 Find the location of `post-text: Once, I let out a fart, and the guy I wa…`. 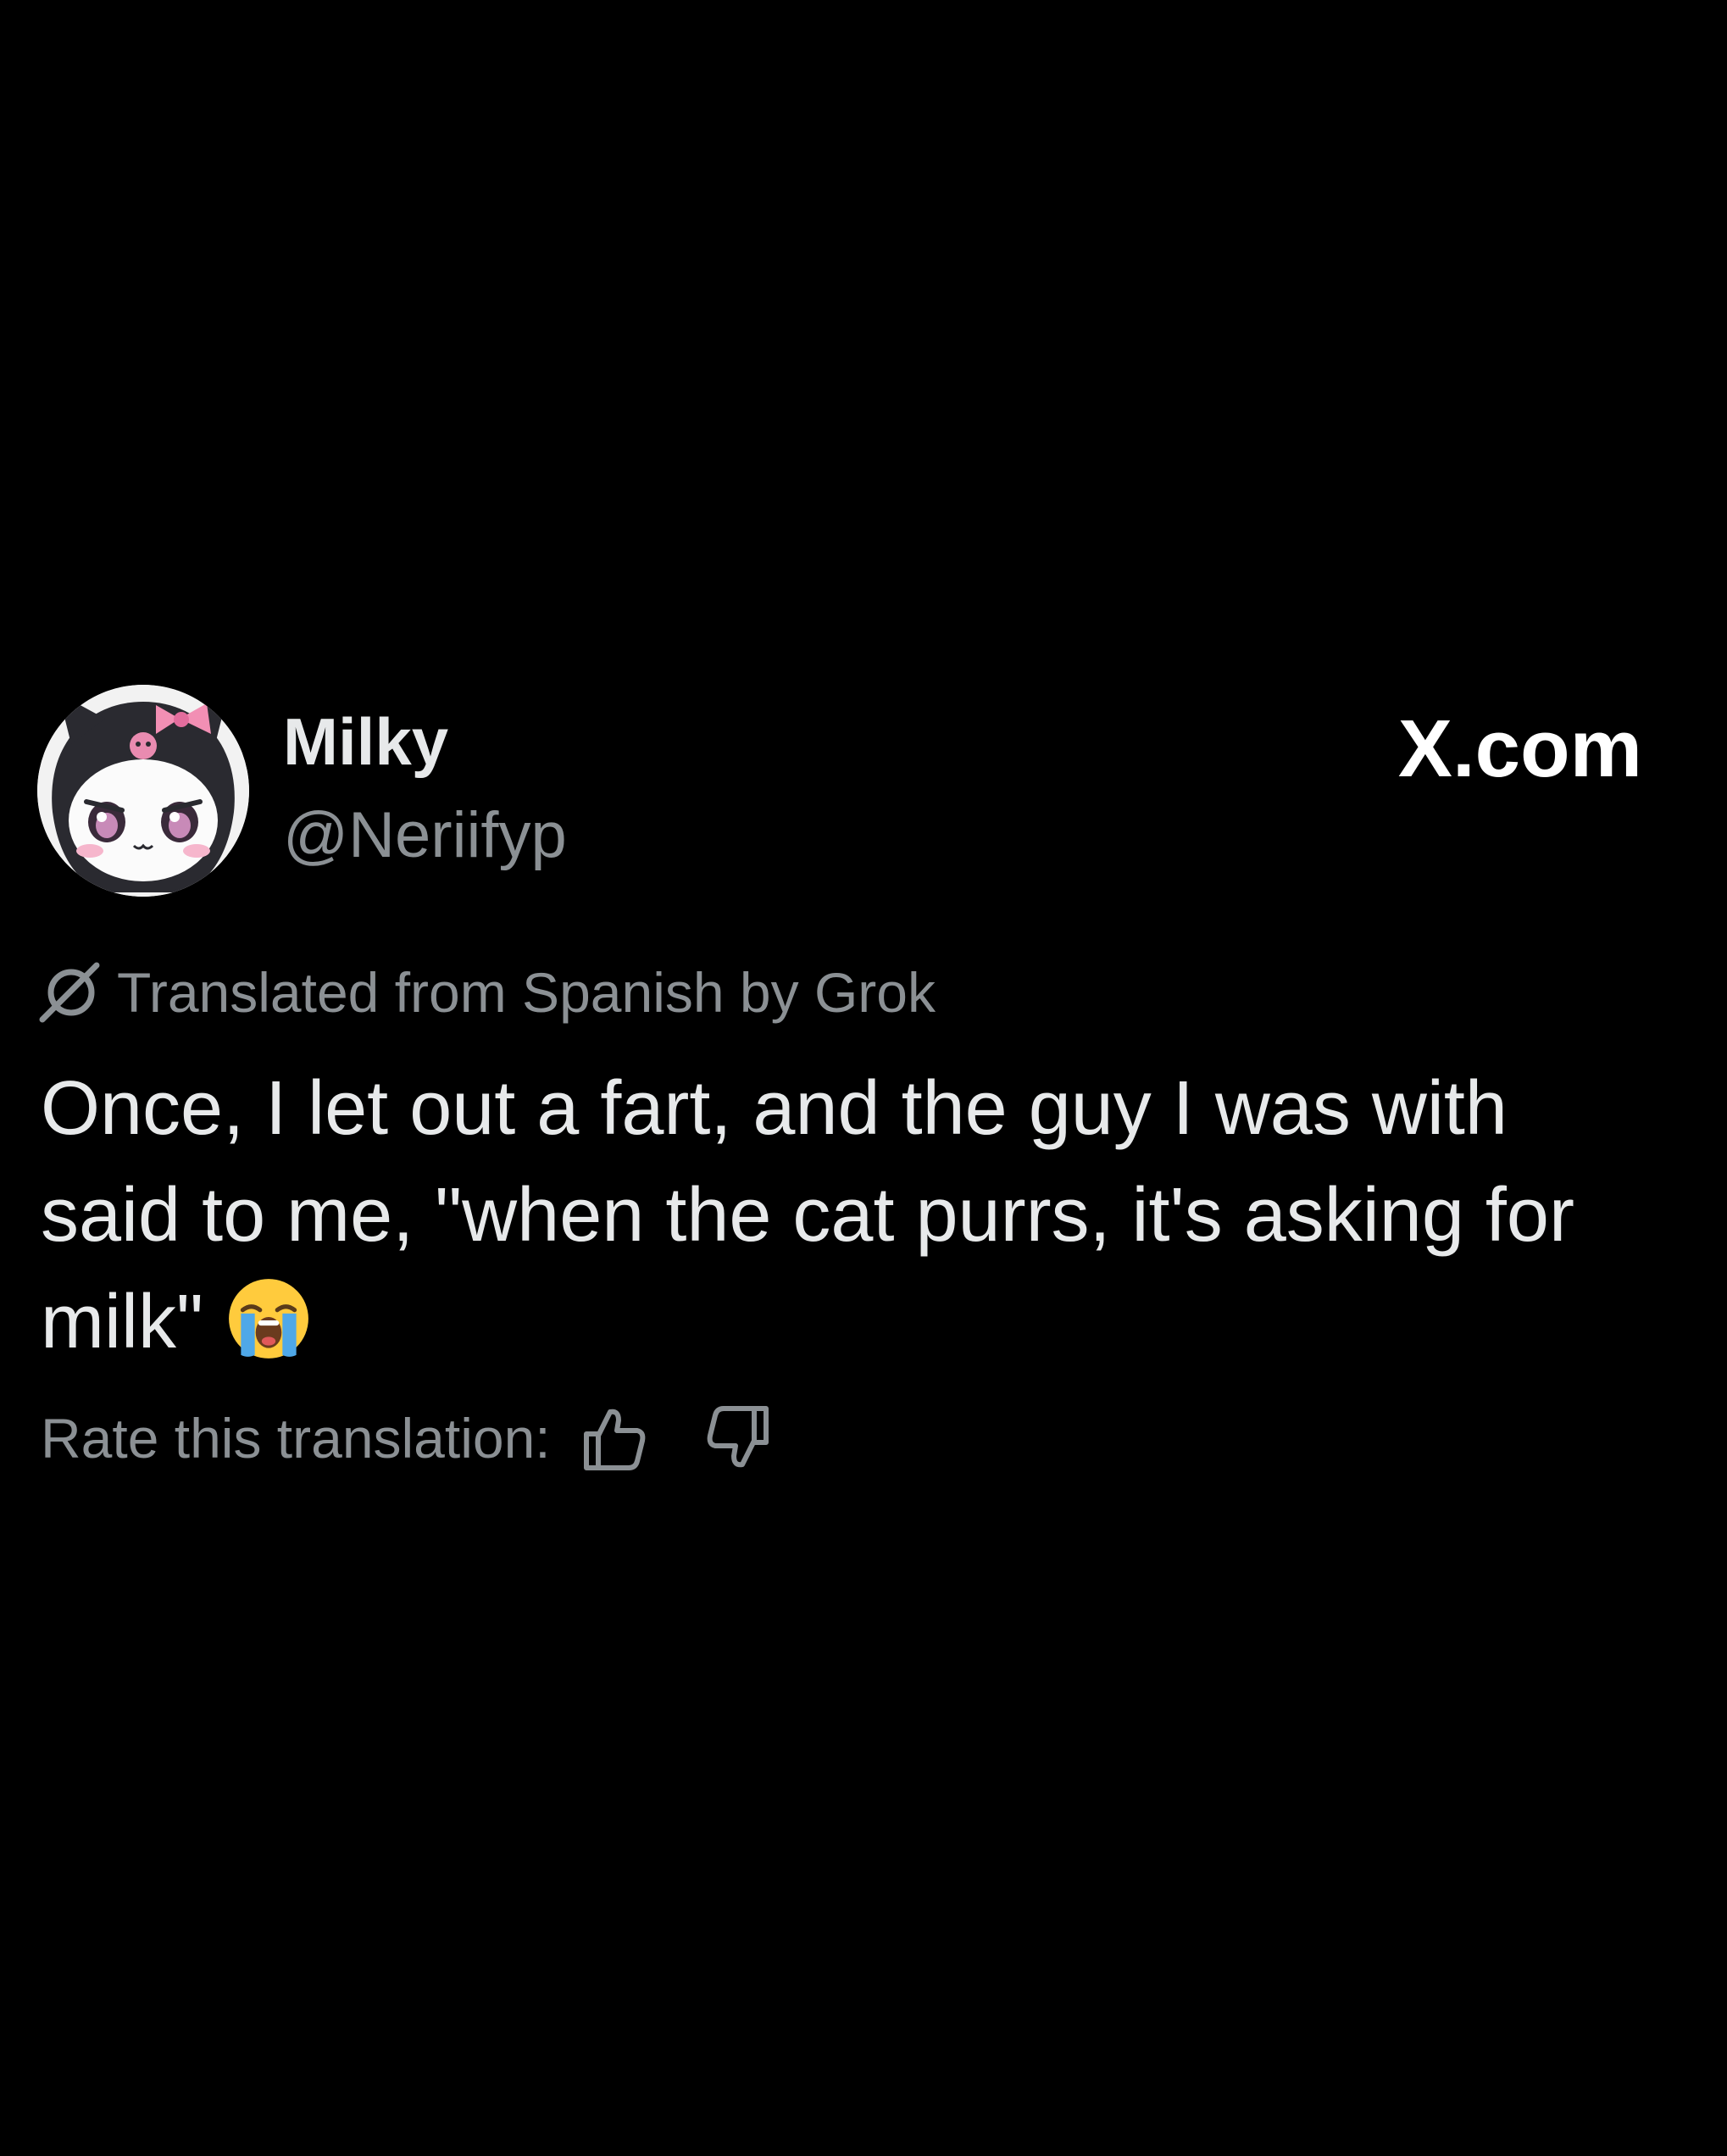

post-text: Once, I let out a fart, and the guy I wa… is located at coordinates (863, 1215).